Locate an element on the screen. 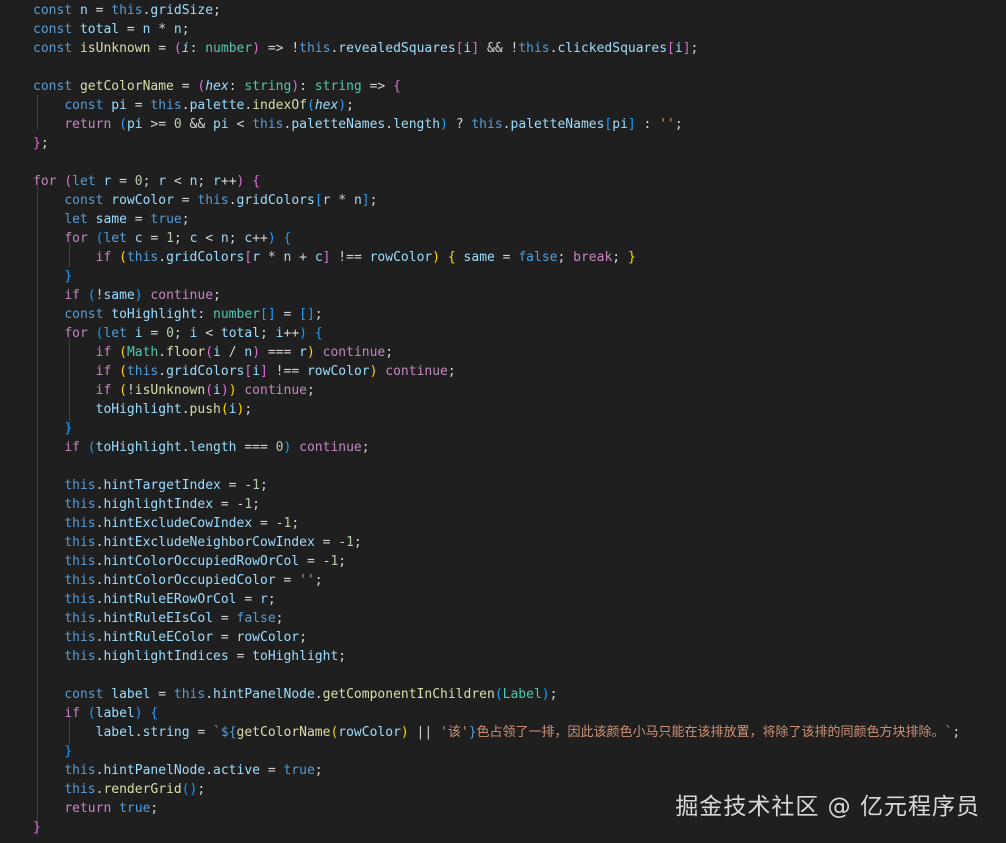 The height and width of the screenshot is (843, 1006). code-line: const rowColor = this.gridColors[r * n]; is located at coordinates (205, 200).